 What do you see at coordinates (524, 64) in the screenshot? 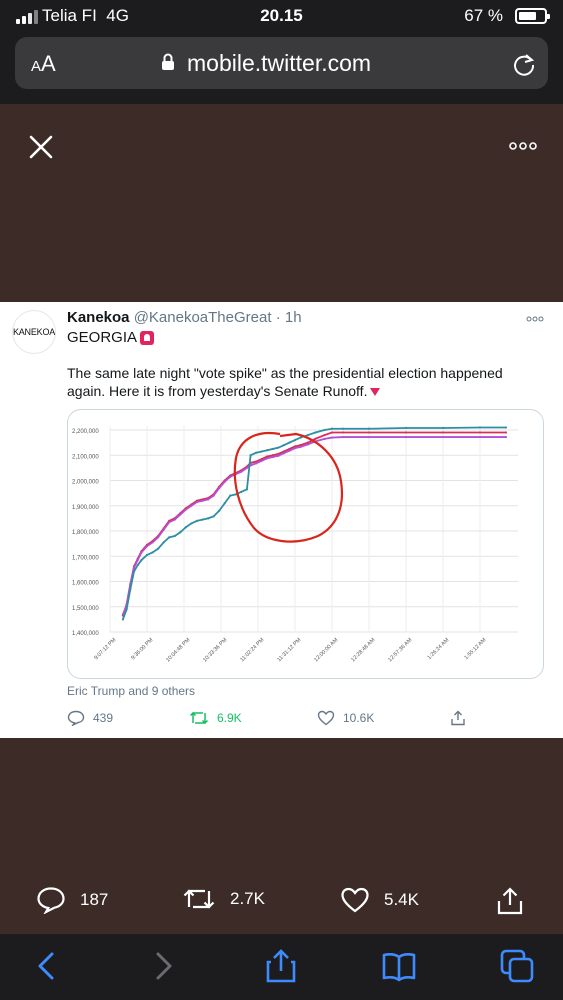
I see `reload-icon` at bounding box center [524, 64].